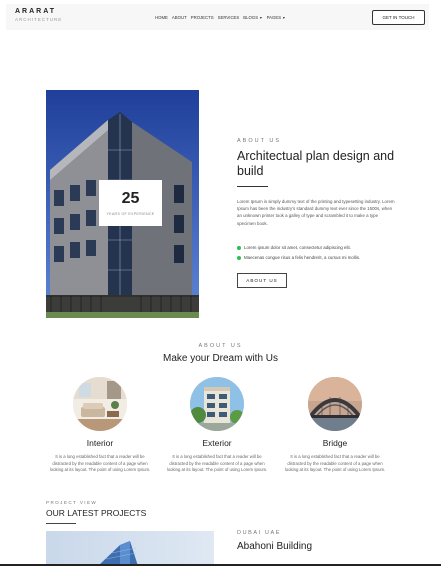  What do you see at coordinates (130, 214) in the screenshot?
I see `experience-label: YEARS OF EXPERIENCE` at bounding box center [130, 214].